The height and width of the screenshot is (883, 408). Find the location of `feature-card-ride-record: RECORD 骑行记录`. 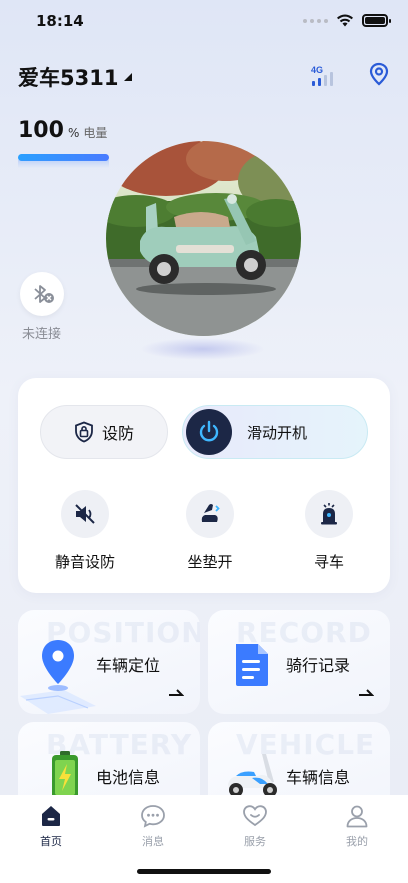

feature-card-ride-record: RECORD 骑行记录 is located at coordinates (299, 662).